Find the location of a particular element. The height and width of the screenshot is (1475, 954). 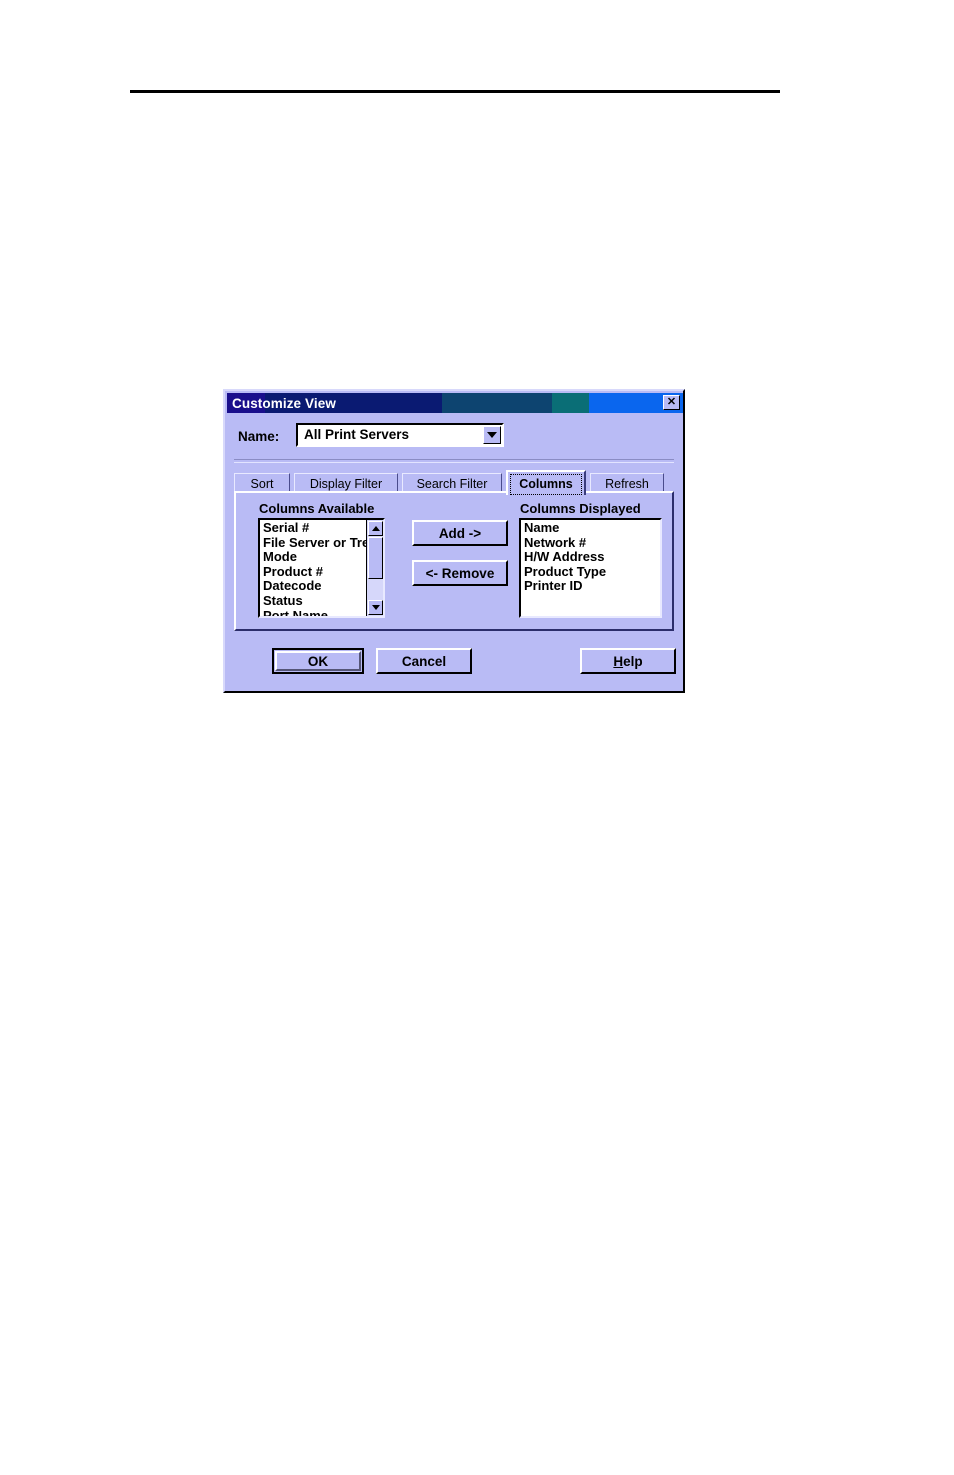

tab-display-filter-label: Display Filter is located at coordinates (346, 483).